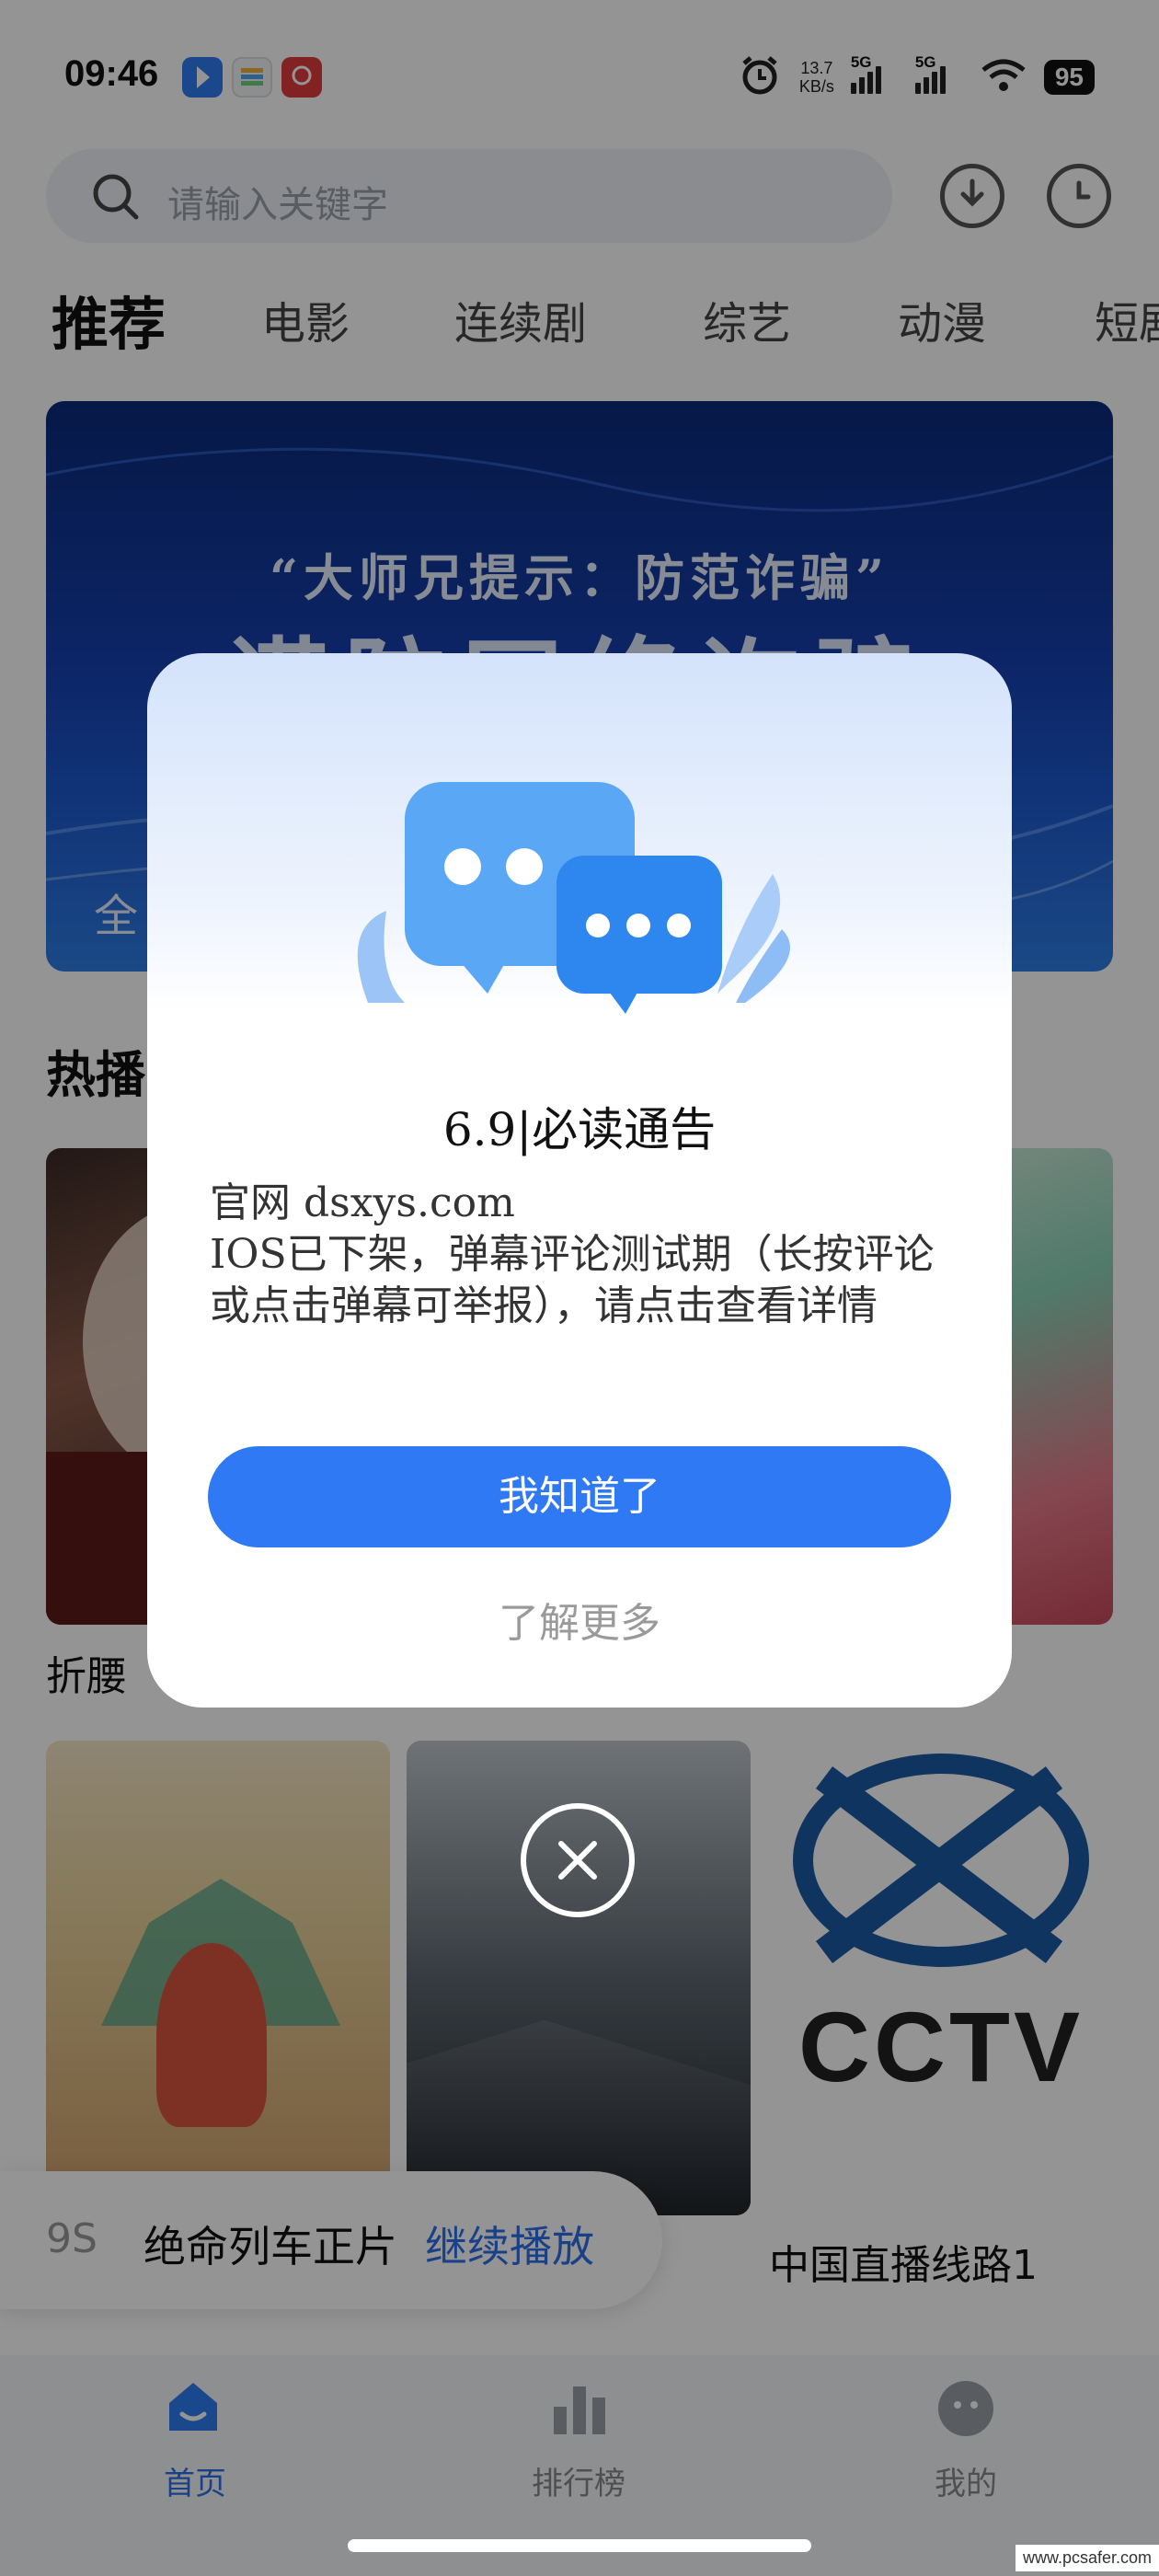  I want to click on acknowledge-button: 我知道了, so click(579, 1496).